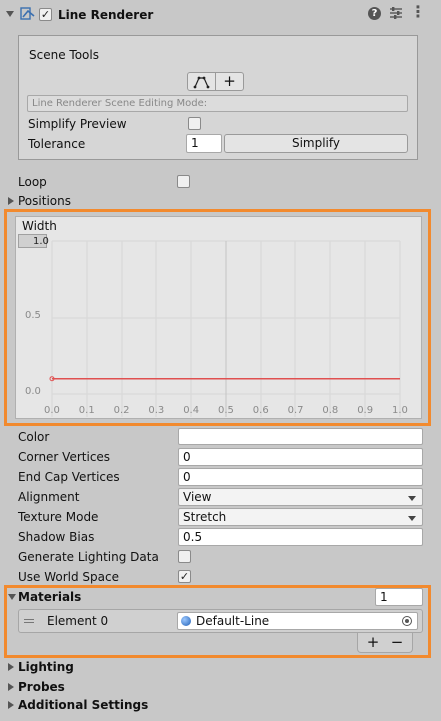 The height and width of the screenshot is (721, 441). What do you see at coordinates (400, 410) in the screenshot?
I see `x-tick-label: 1.0` at bounding box center [400, 410].